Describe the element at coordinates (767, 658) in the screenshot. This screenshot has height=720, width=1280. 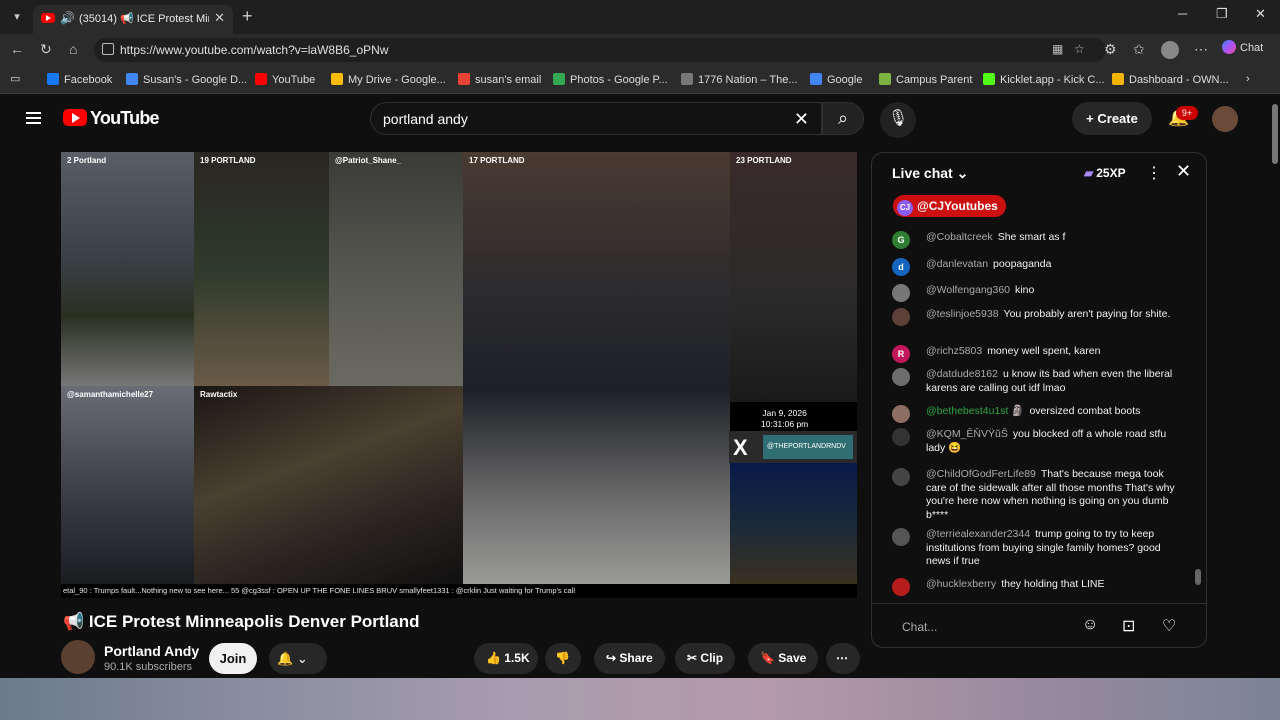
I see `bookmark-icon: 🔖` at that location.